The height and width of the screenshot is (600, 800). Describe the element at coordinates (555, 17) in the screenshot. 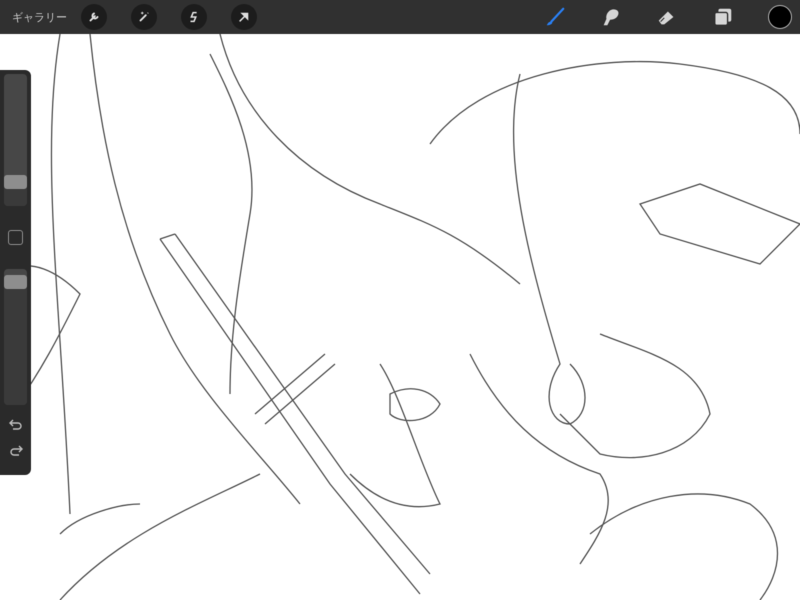

I see `brush-icon` at that location.